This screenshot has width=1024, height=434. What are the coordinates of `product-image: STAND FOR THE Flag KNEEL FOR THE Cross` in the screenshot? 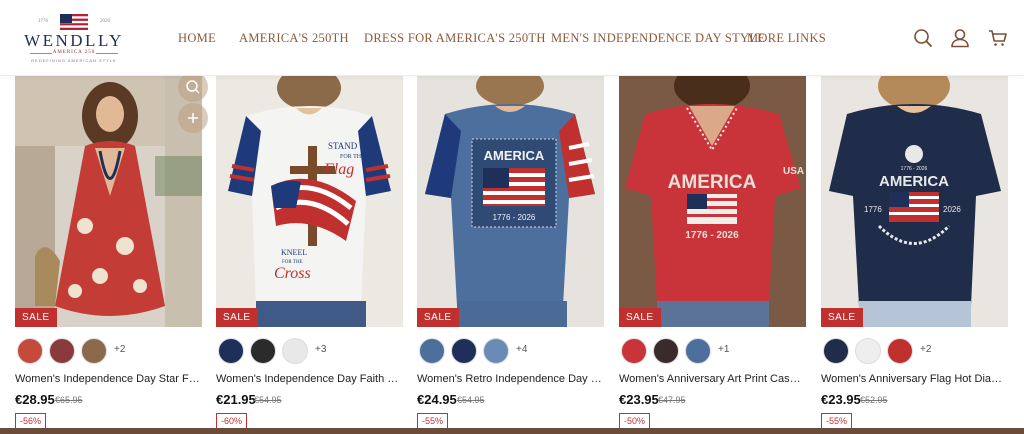 It's located at (309, 201).